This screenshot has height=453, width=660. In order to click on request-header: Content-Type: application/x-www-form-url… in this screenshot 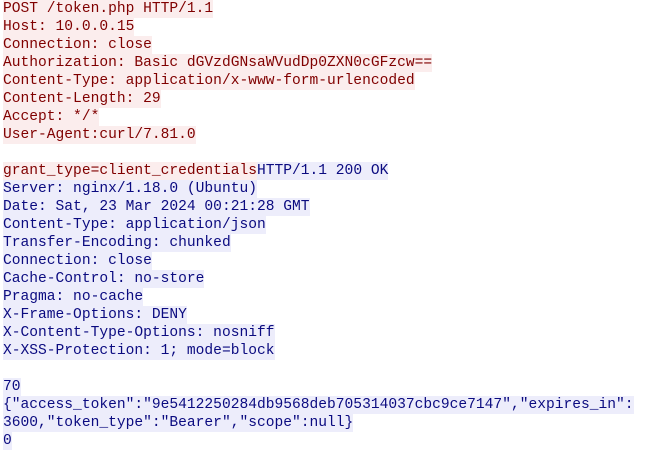, I will do `click(330, 81)`.